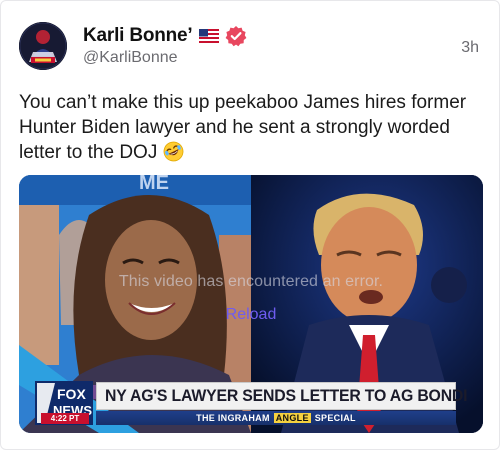 This screenshot has height=450, width=500. I want to click on broadcast-time: 4:22 PT, so click(65, 418).